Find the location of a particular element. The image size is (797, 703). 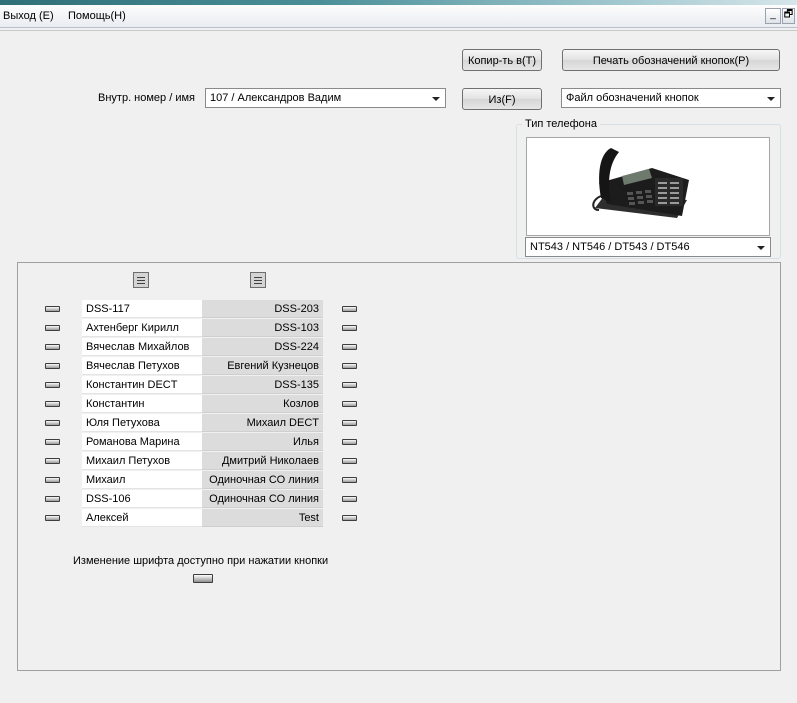

extension-label: Внутр. номер / имя is located at coordinates (147, 98).